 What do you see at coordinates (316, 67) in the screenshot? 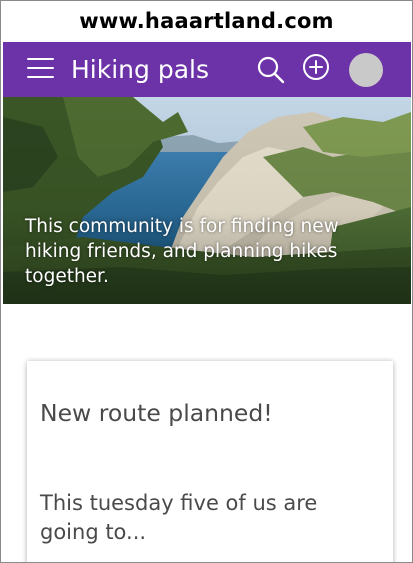
I see `add-circle-icon` at bounding box center [316, 67].